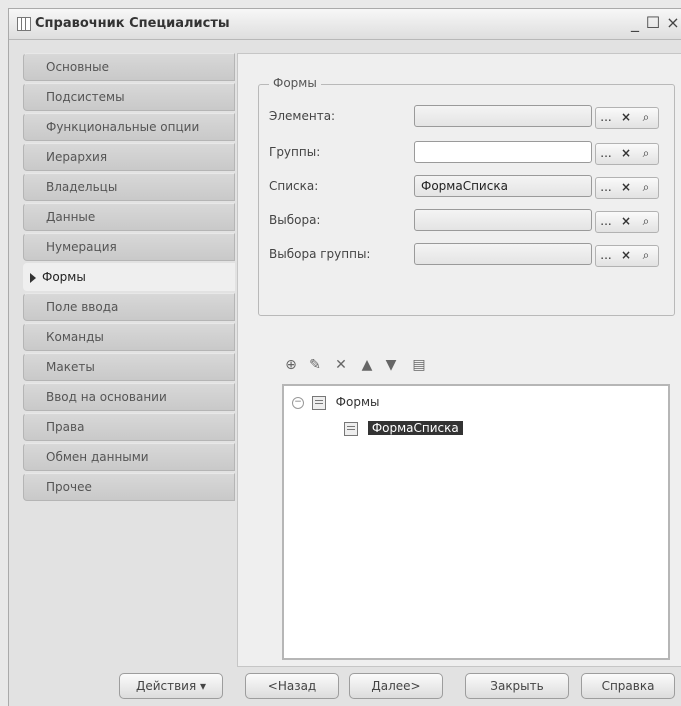 The height and width of the screenshot is (706, 681). What do you see at coordinates (653, 23) in the screenshot?
I see `maximize-button: ☐` at bounding box center [653, 23].